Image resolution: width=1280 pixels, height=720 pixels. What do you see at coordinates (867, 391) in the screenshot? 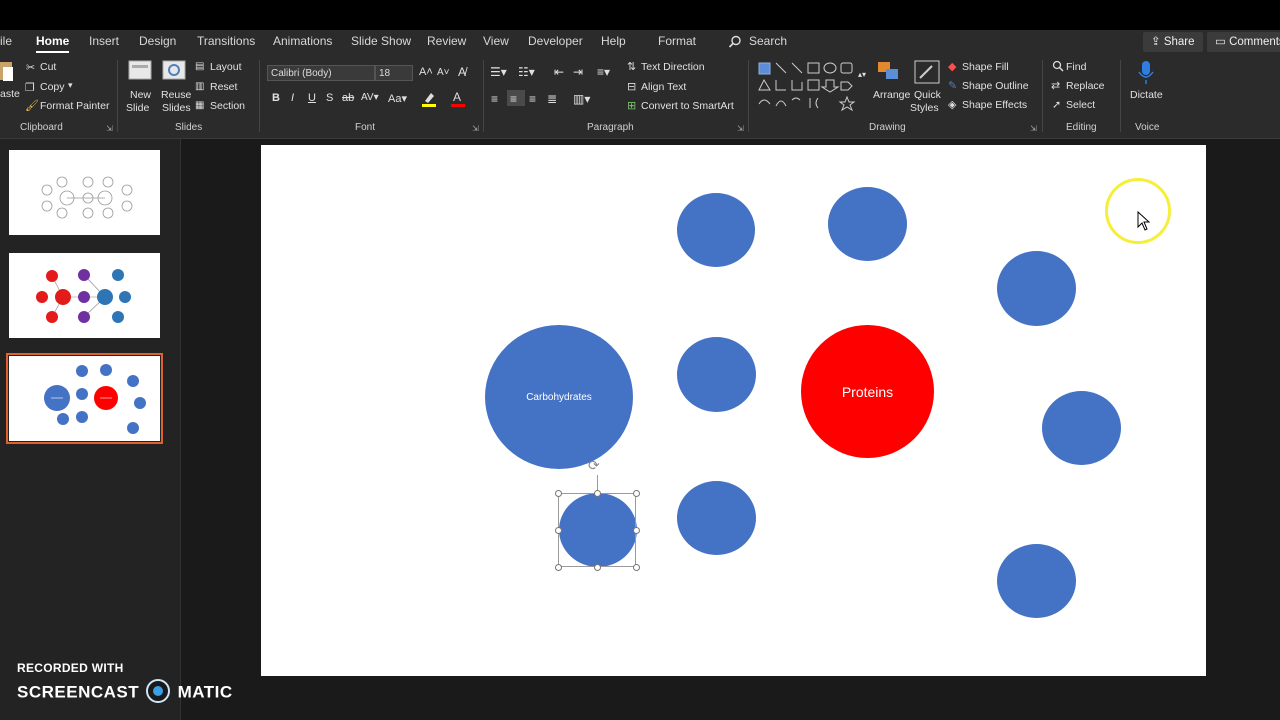
I see `proteins-circle: Proteins` at bounding box center [867, 391].